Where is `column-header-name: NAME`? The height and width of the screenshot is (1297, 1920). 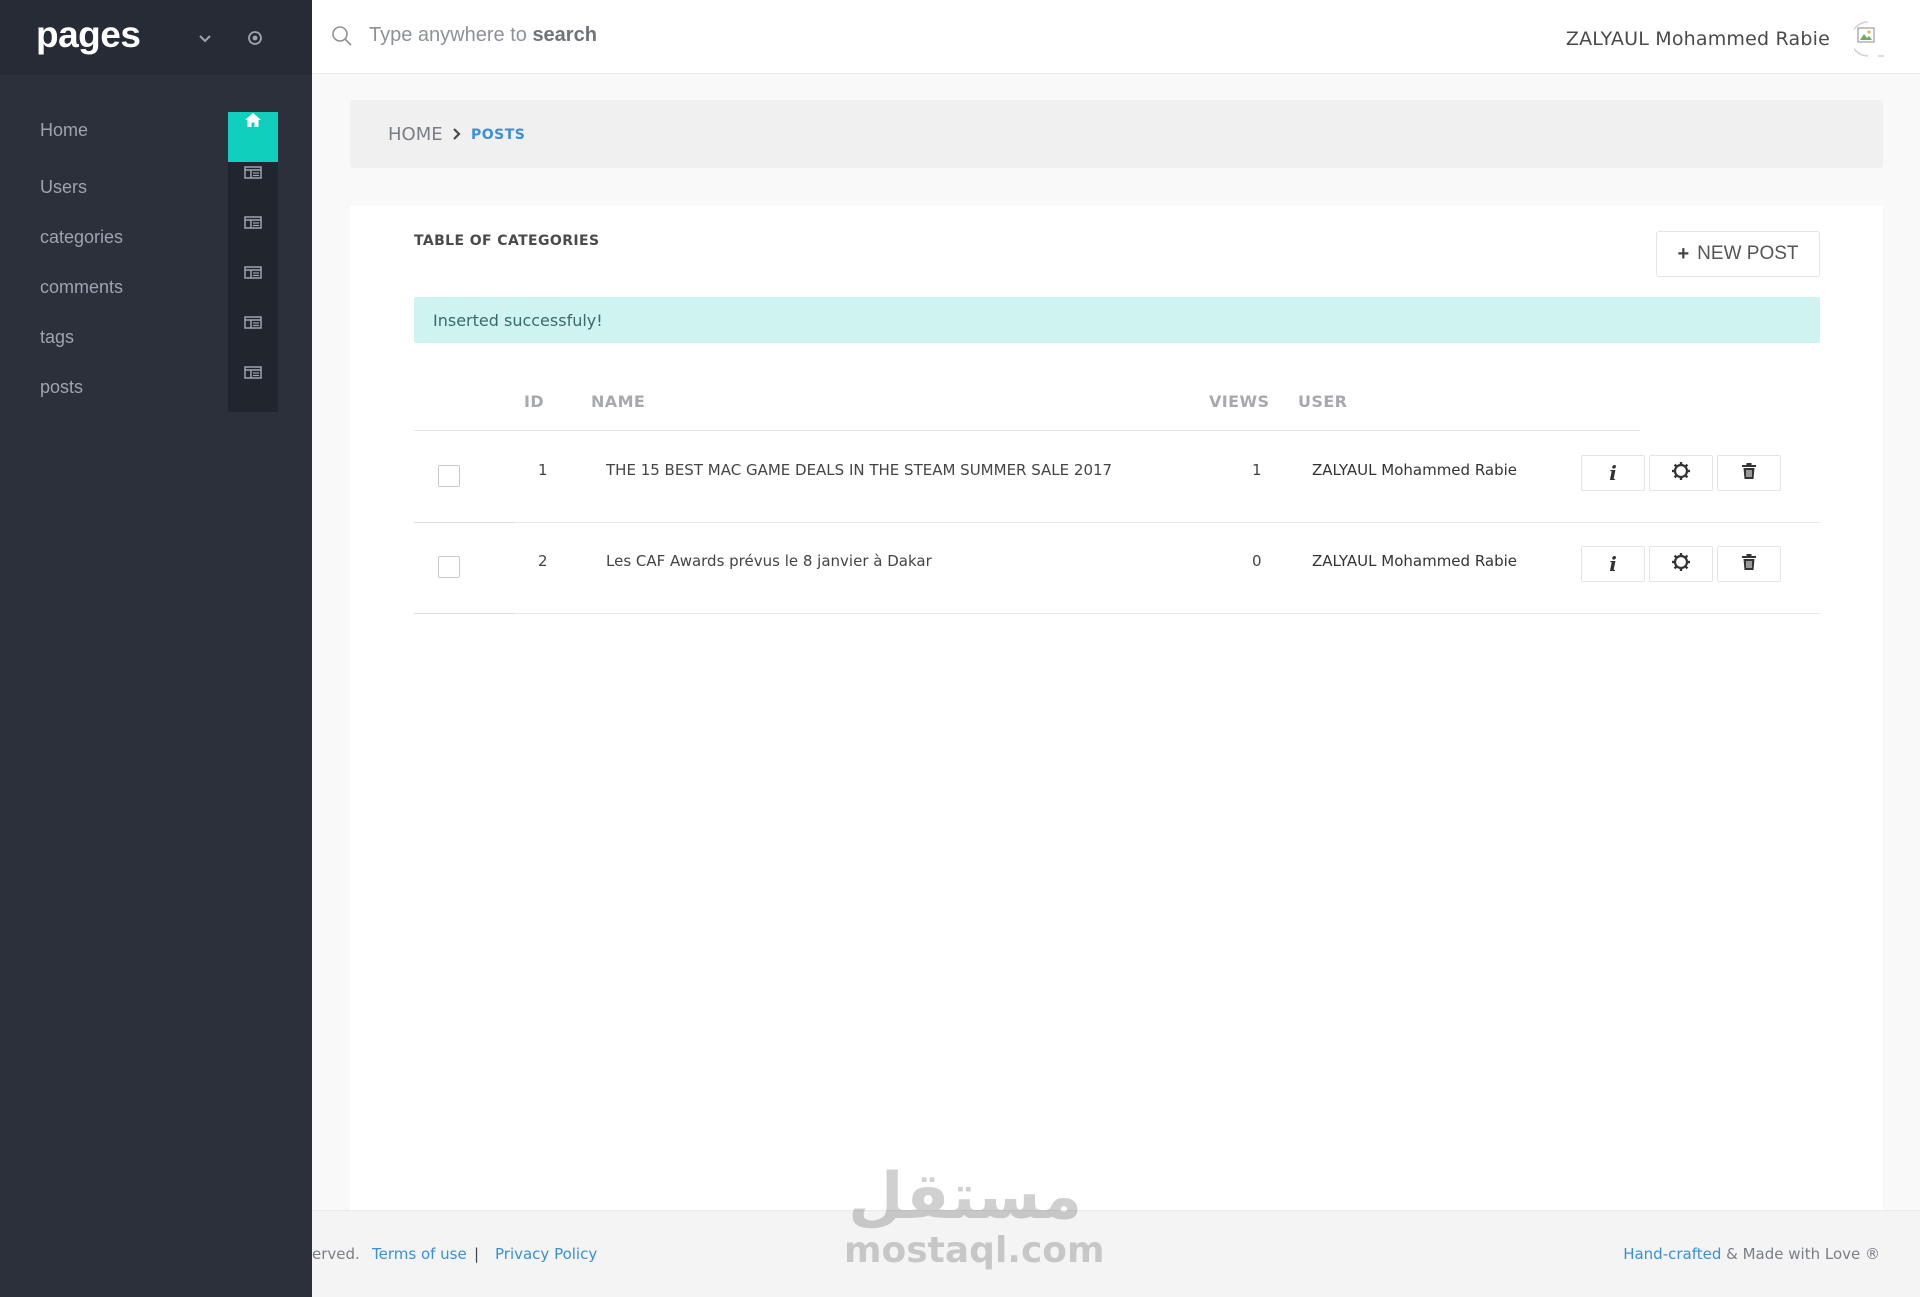
column-header-name: NAME is located at coordinates (618, 401).